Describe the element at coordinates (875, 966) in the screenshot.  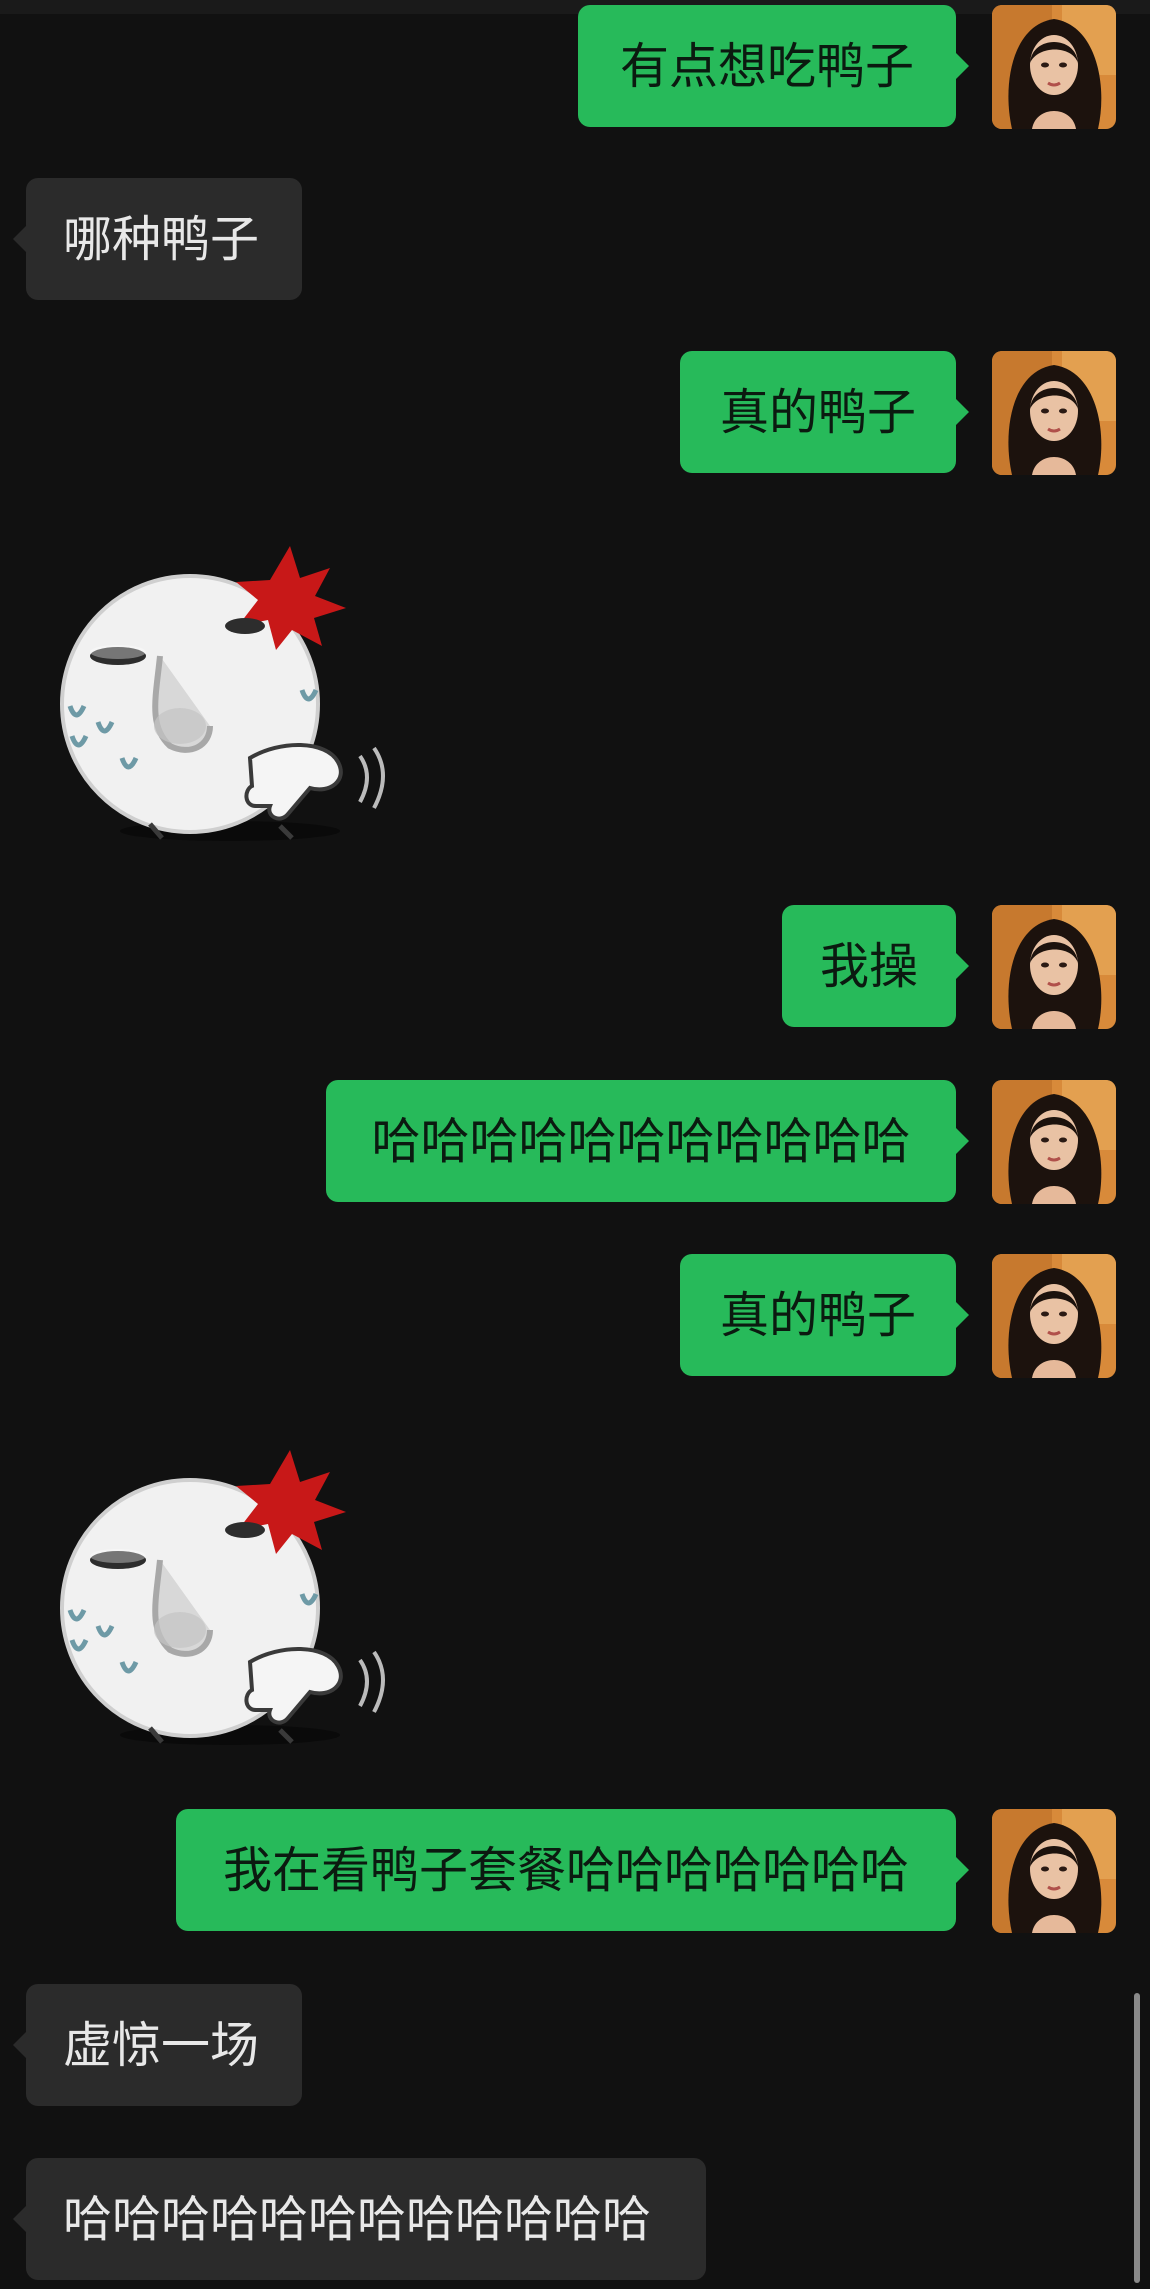
I see `message-bubble-outgoing: 我操` at that location.